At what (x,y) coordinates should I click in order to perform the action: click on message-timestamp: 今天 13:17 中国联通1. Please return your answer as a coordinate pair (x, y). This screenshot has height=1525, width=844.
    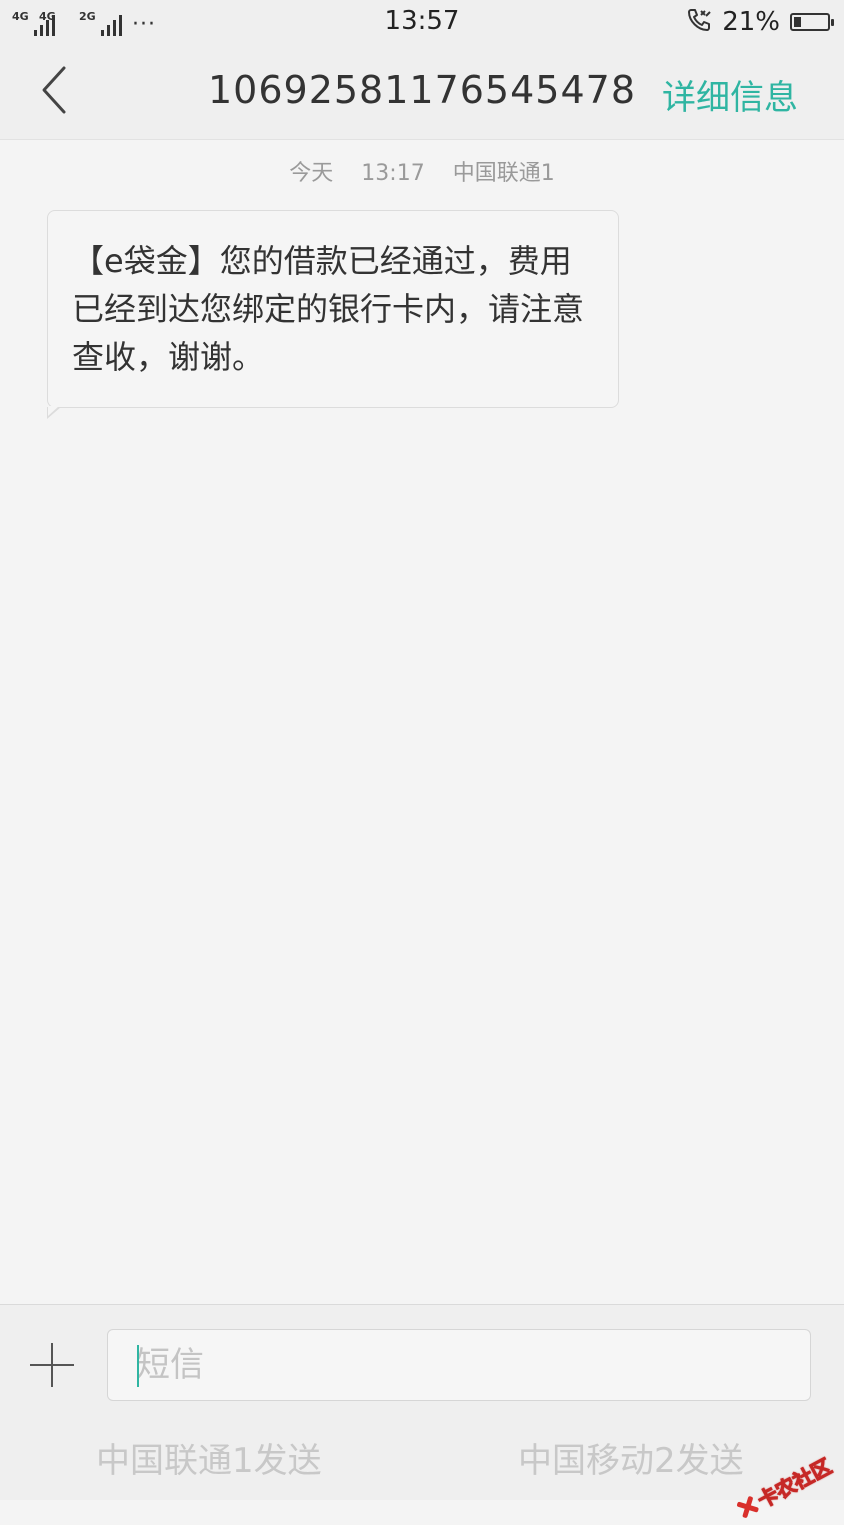
    Looking at the image, I should click on (422, 171).